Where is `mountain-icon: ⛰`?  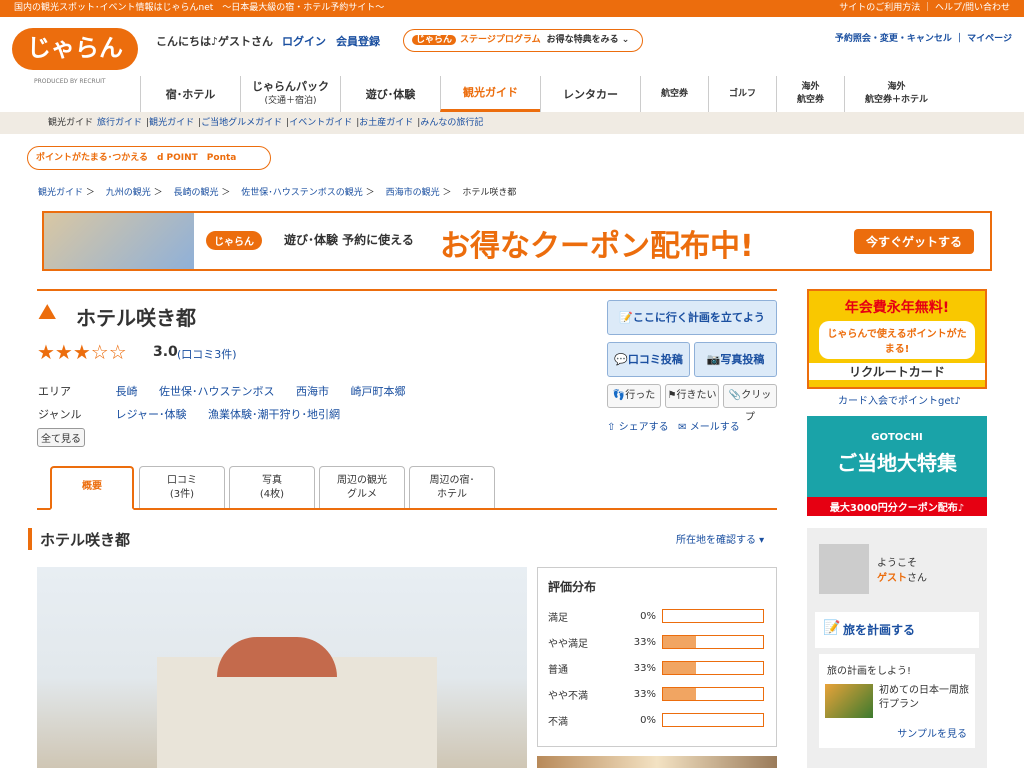
mountain-icon: ⛰ is located at coordinates (47, 312).